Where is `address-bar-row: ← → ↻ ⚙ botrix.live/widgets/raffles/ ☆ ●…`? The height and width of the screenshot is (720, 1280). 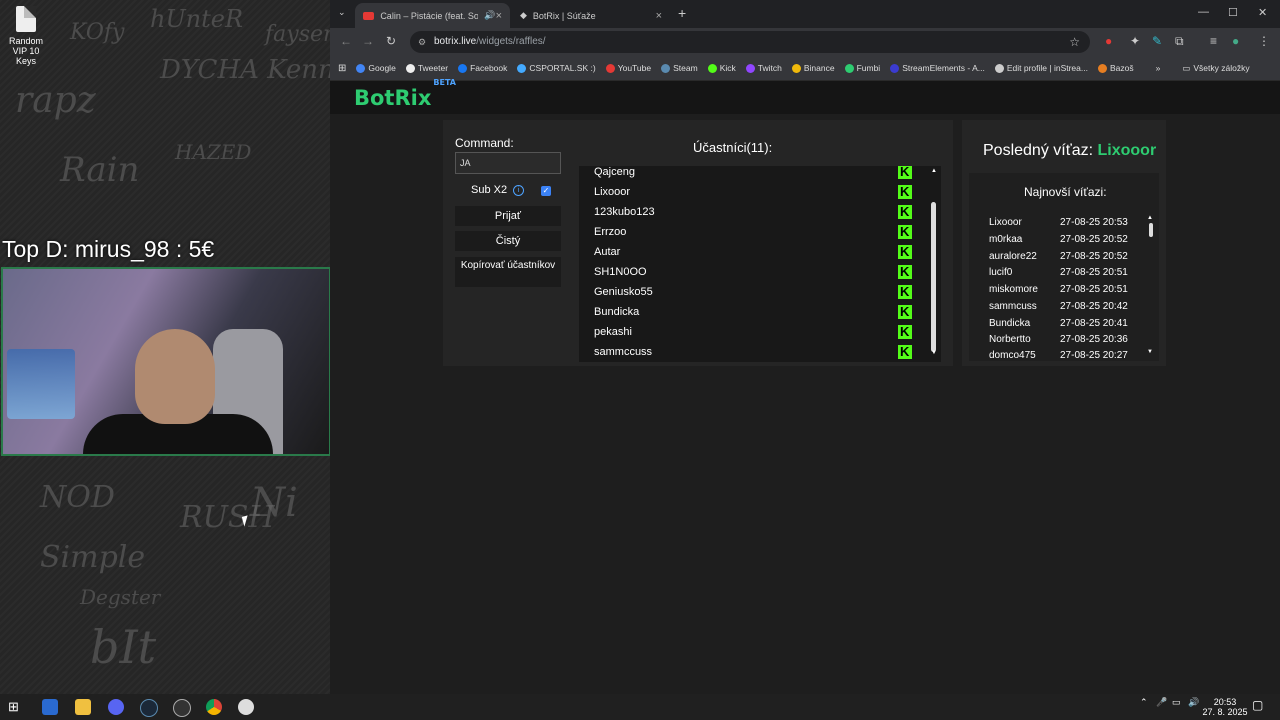 address-bar-row: ← → ↻ ⚙ botrix.live/widgets/raffles/ ☆ ●… is located at coordinates (805, 42).